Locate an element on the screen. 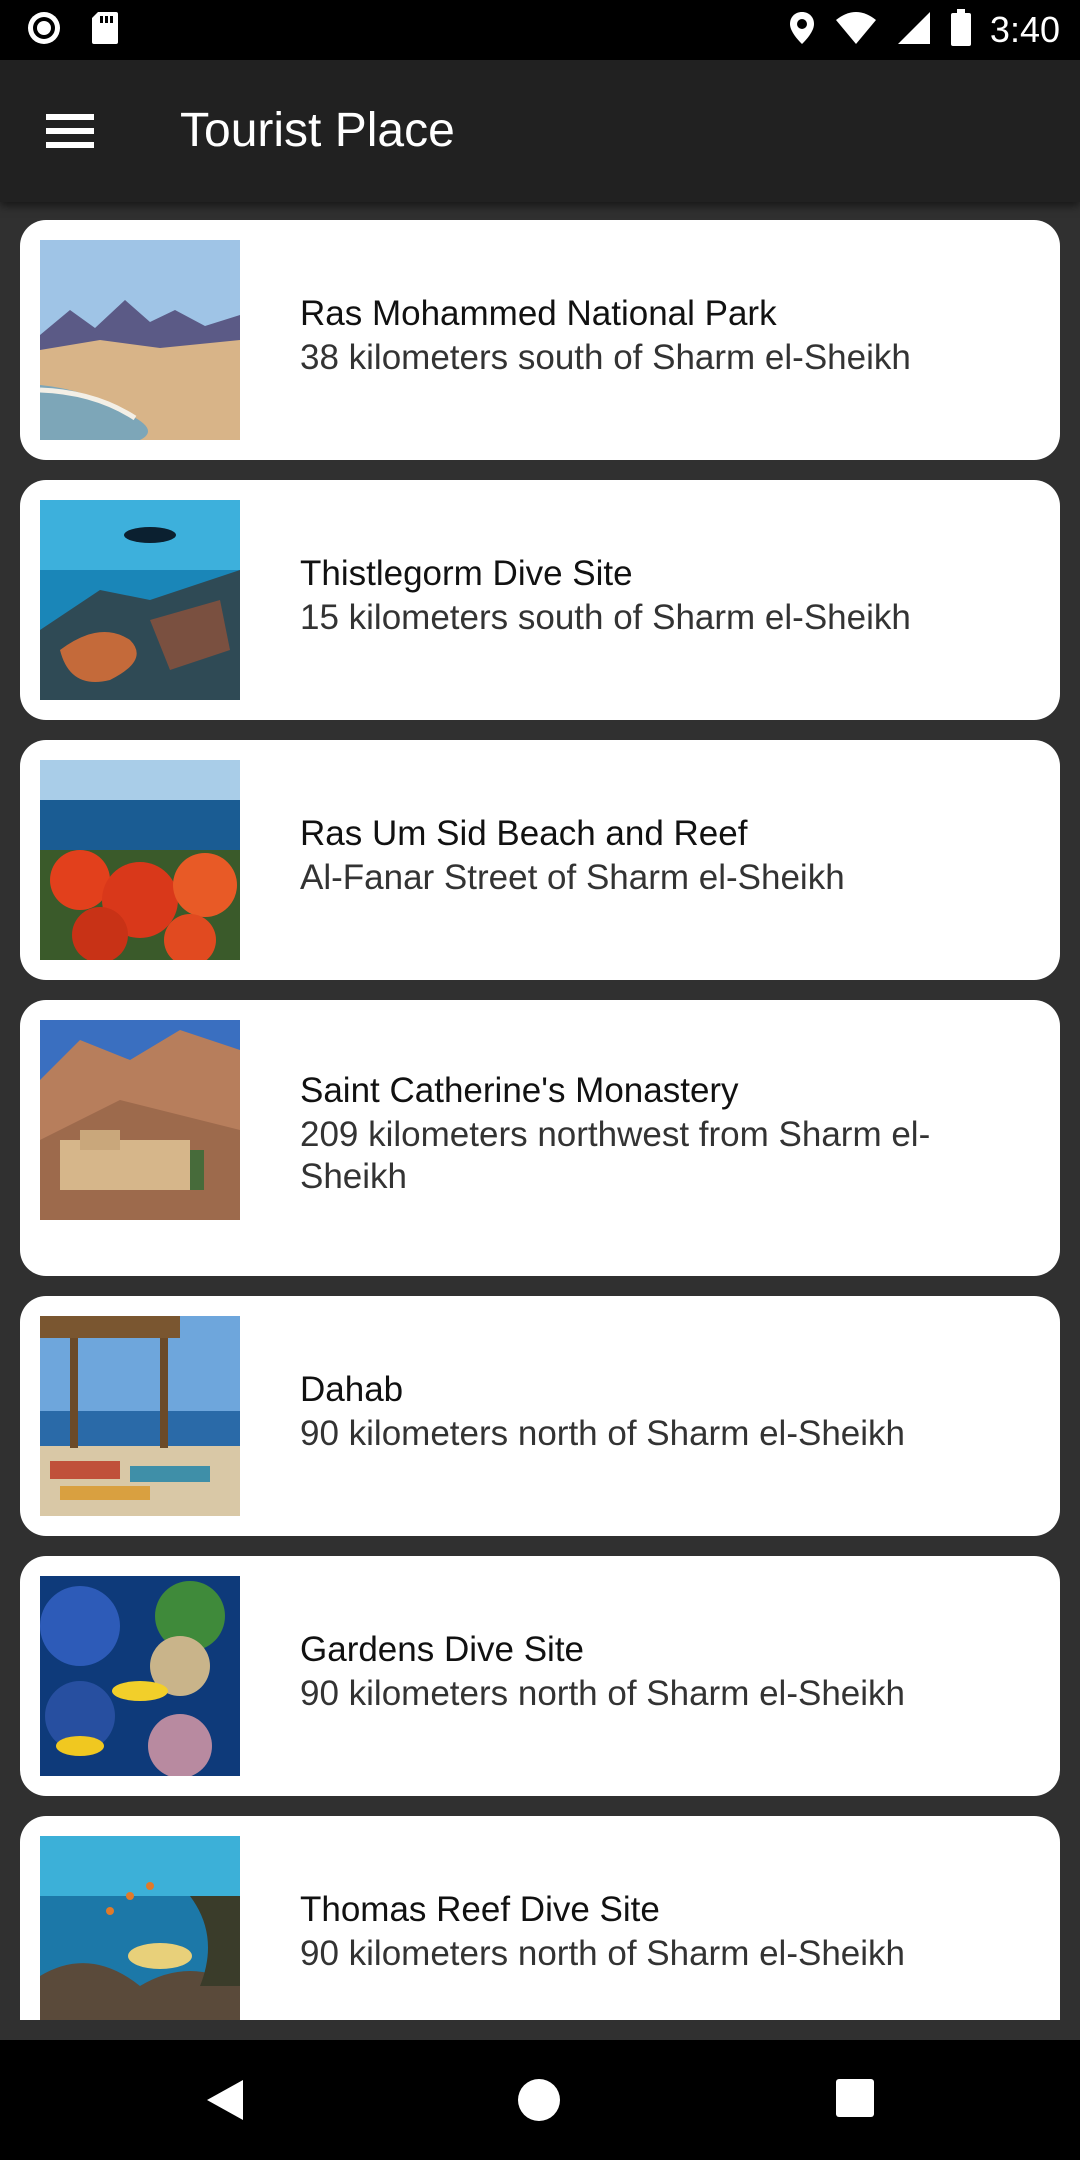  place-name: Ras Um Sid Beach and Reef is located at coordinates (524, 833).